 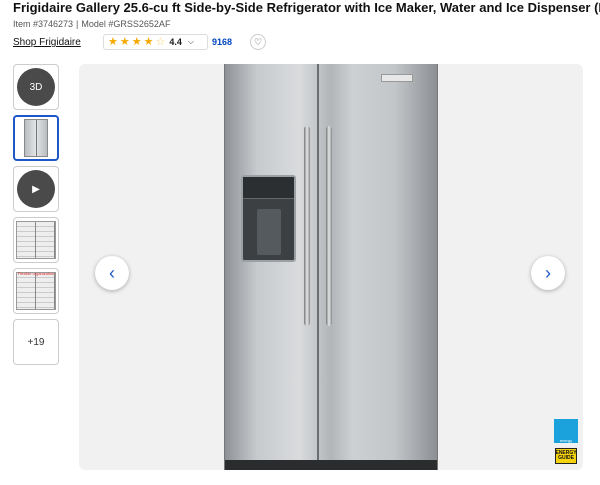 I want to click on thumbnail-more: +19, so click(x=36, y=342).